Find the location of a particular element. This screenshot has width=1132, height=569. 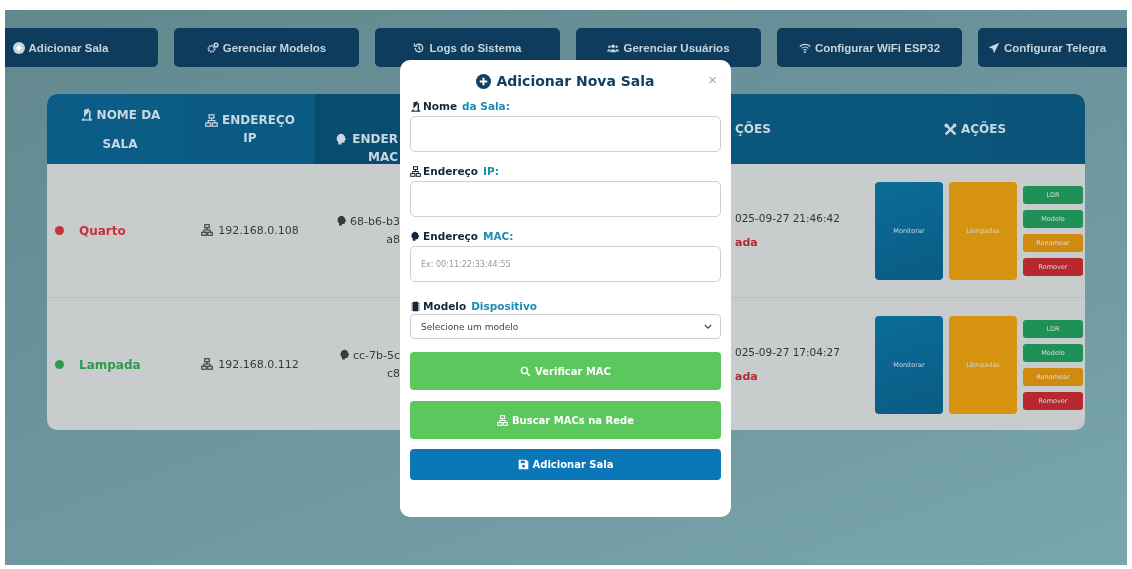

close-button: × is located at coordinates (712, 79).